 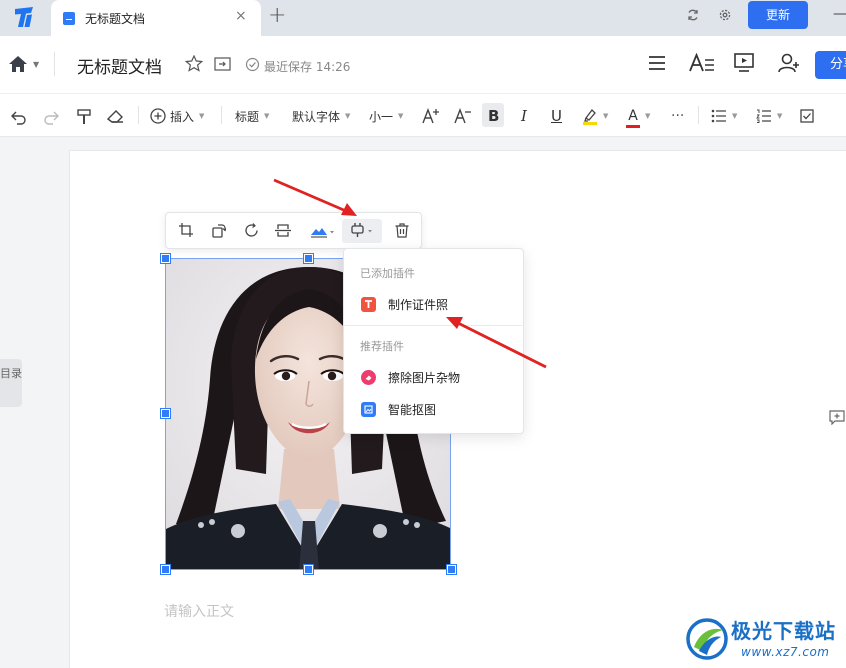 I want to click on paragraph-style-label: 标题, so click(x=247, y=116).